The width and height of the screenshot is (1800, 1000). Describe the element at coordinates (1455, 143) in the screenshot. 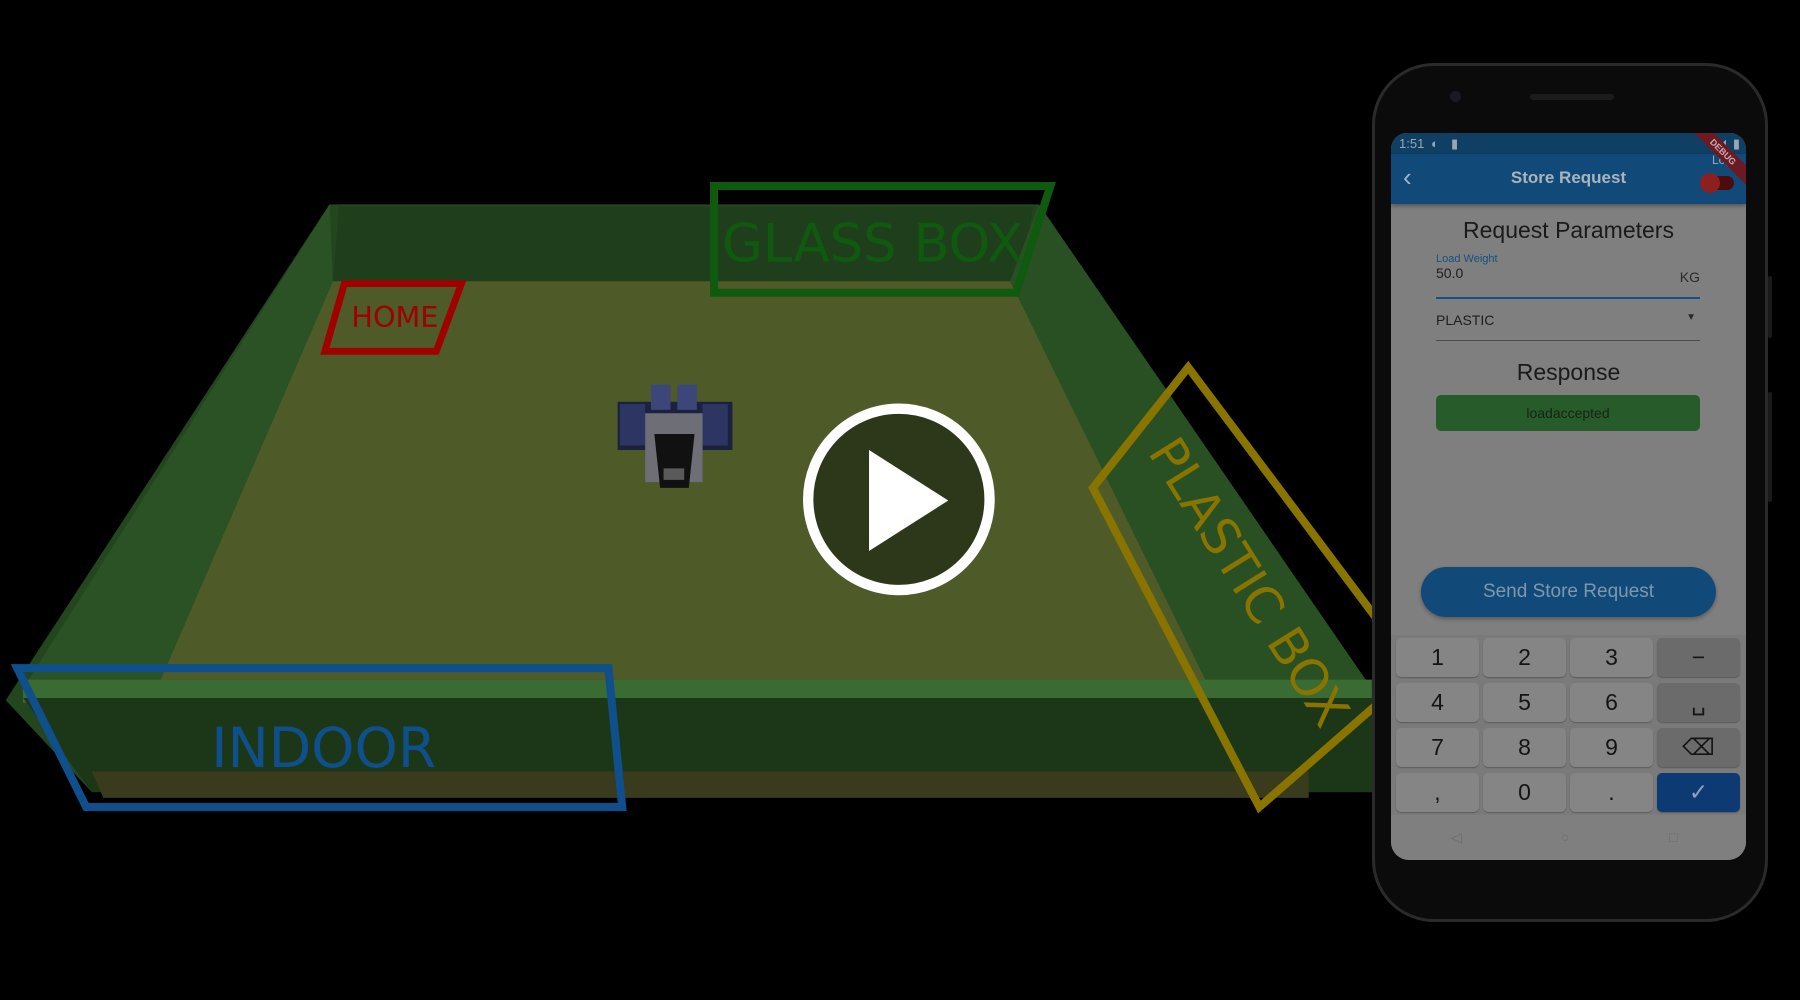

I see `sd-card-icon: ▮` at that location.